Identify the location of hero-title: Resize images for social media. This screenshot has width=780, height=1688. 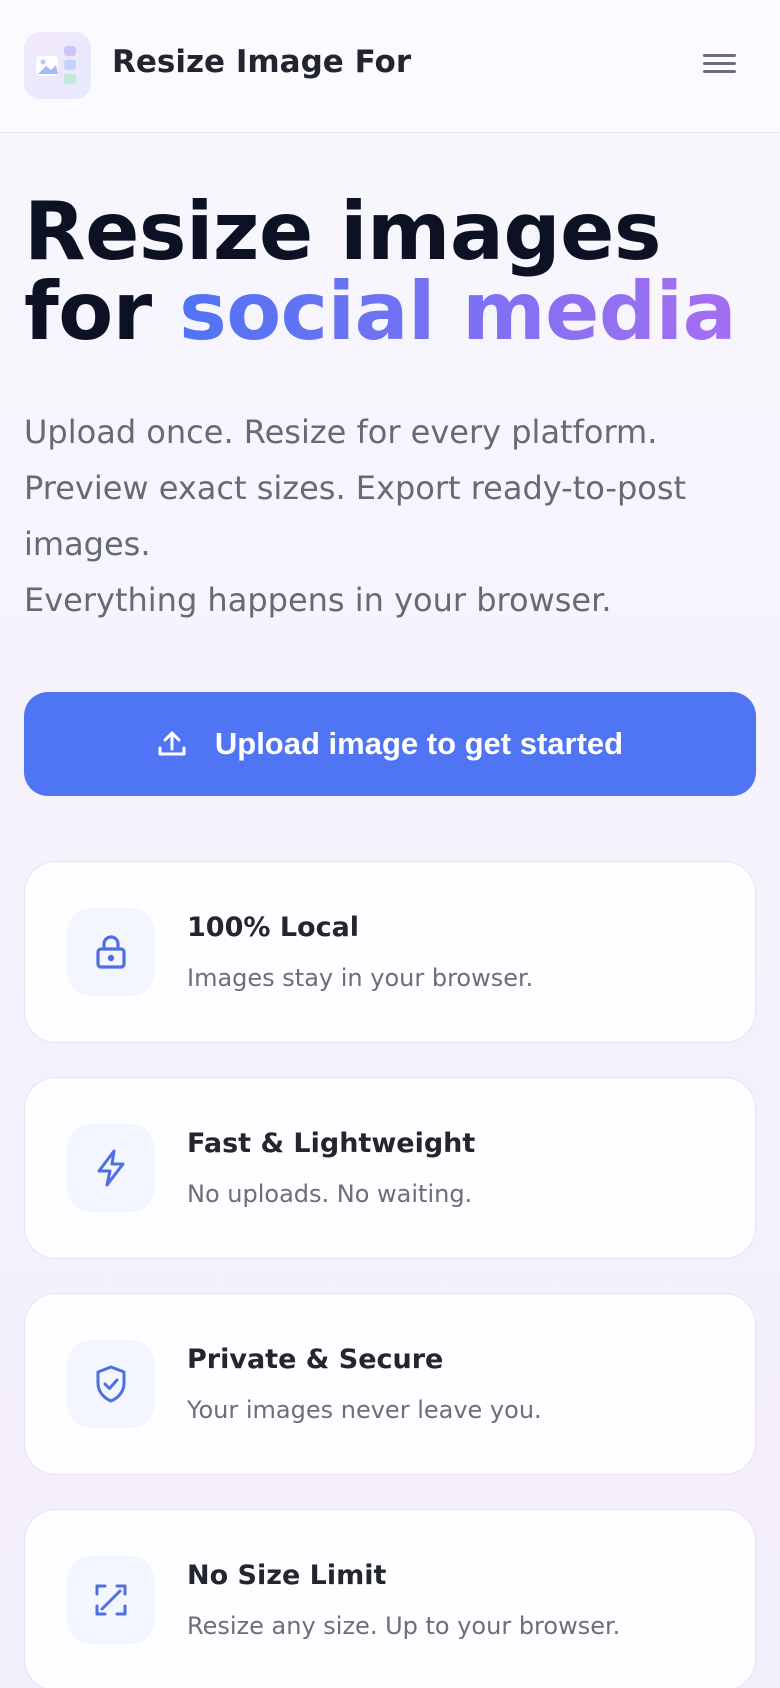
(394, 272).